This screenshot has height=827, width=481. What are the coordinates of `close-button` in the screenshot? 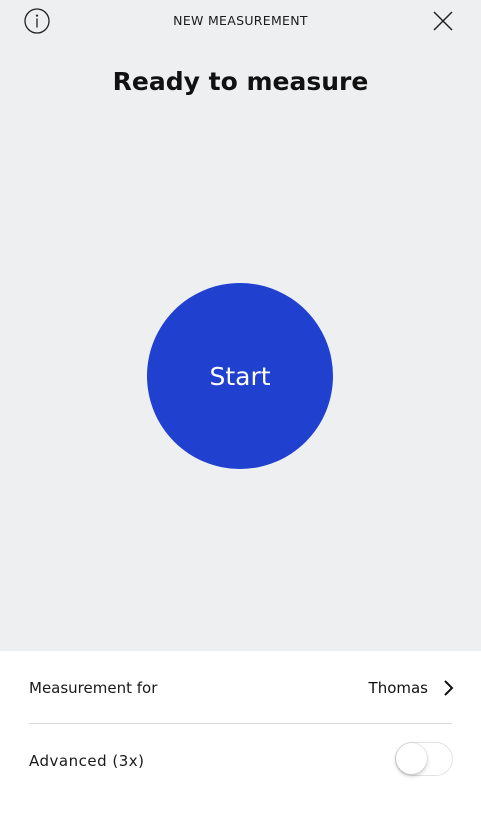 It's located at (443, 21).